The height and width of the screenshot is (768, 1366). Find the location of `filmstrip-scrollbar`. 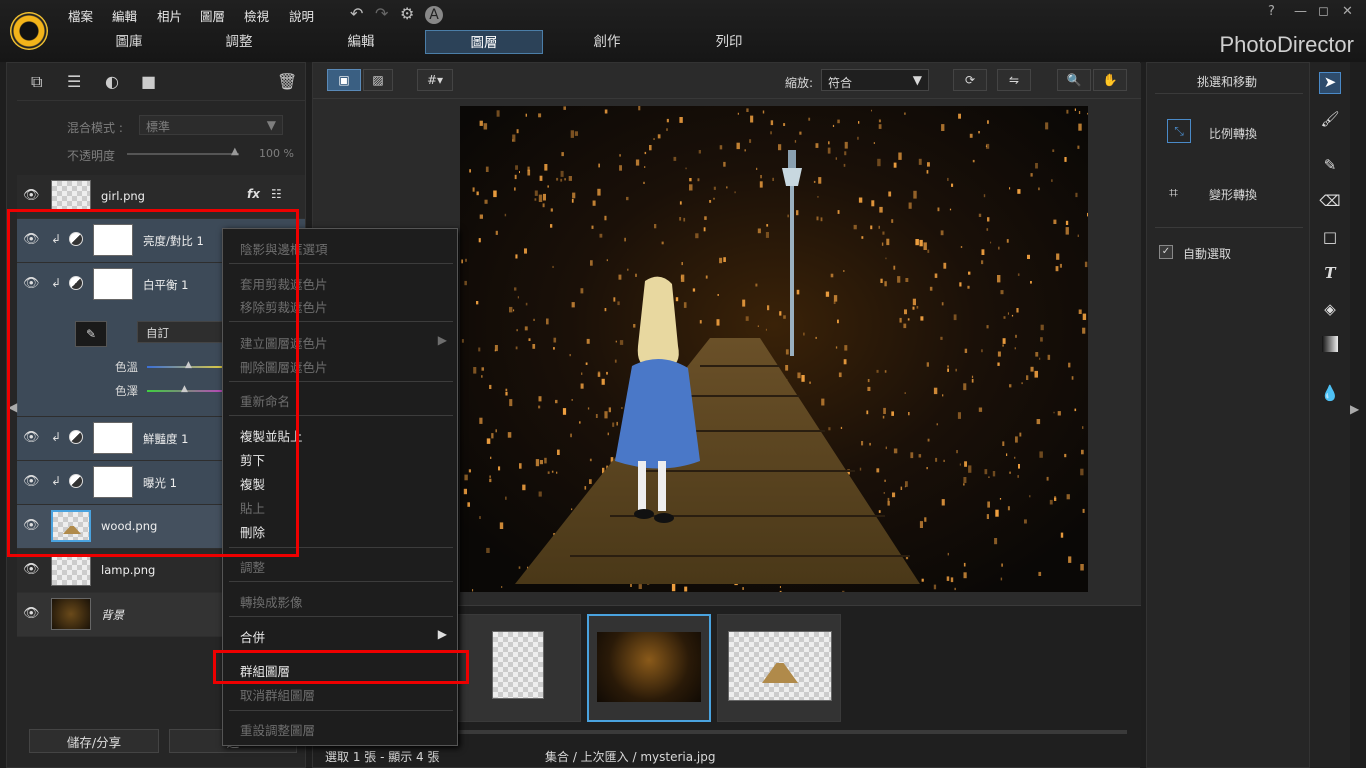

filmstrip-scrollbar is located at coordinates (780, 732).